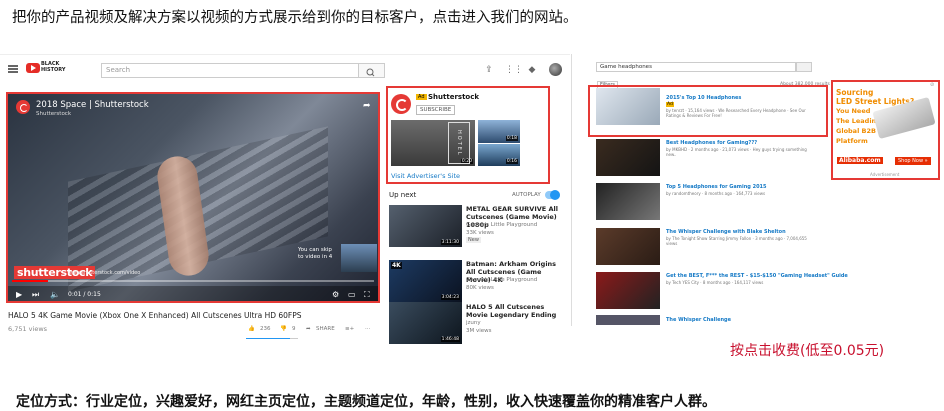 The height and width of the screenshot is (411, 944). I want to click on player-title: 2018 Space | Shutterstock, so click(92, 105).